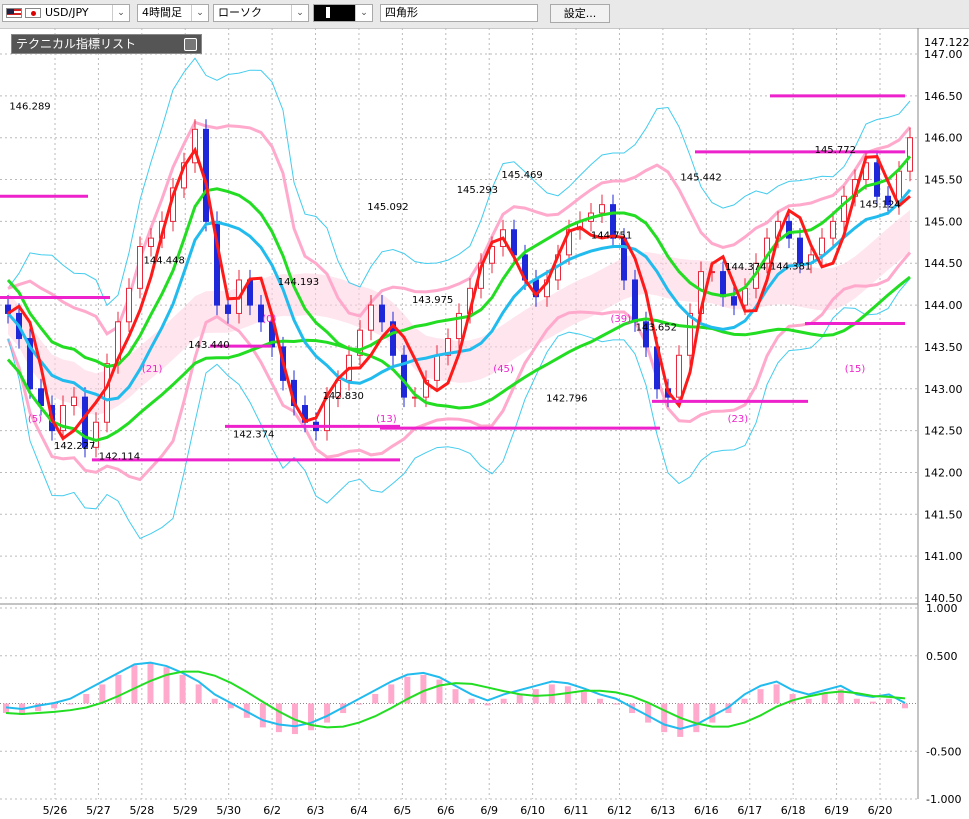 The height and width of the screenshot is (819, 969). What do you see at coordinates (946, 42) in the screenshot?
I see `current-price-label: 147.122` at bounding box center [946, 42].